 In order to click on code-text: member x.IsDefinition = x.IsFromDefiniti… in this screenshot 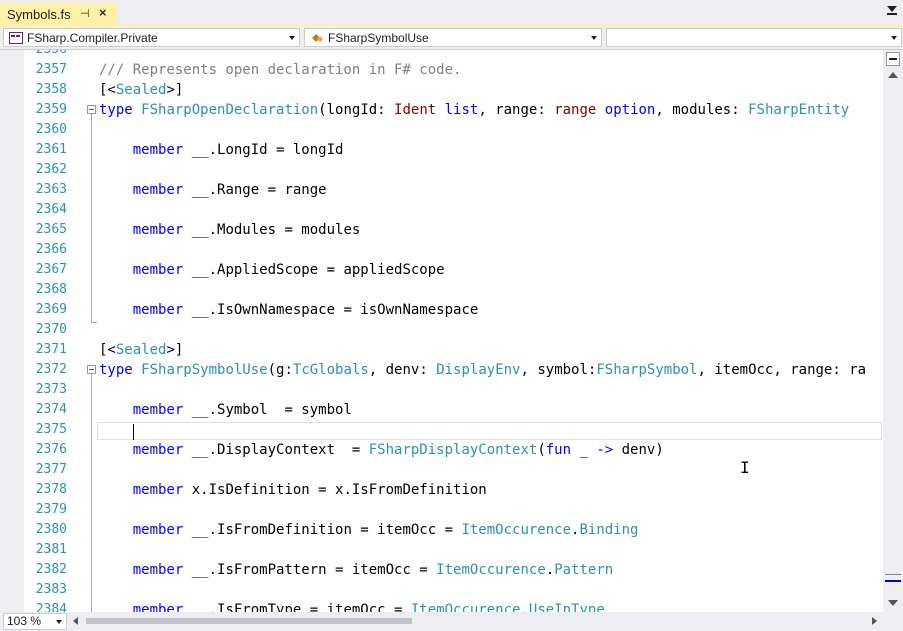, I will do `click(309, 490)`.